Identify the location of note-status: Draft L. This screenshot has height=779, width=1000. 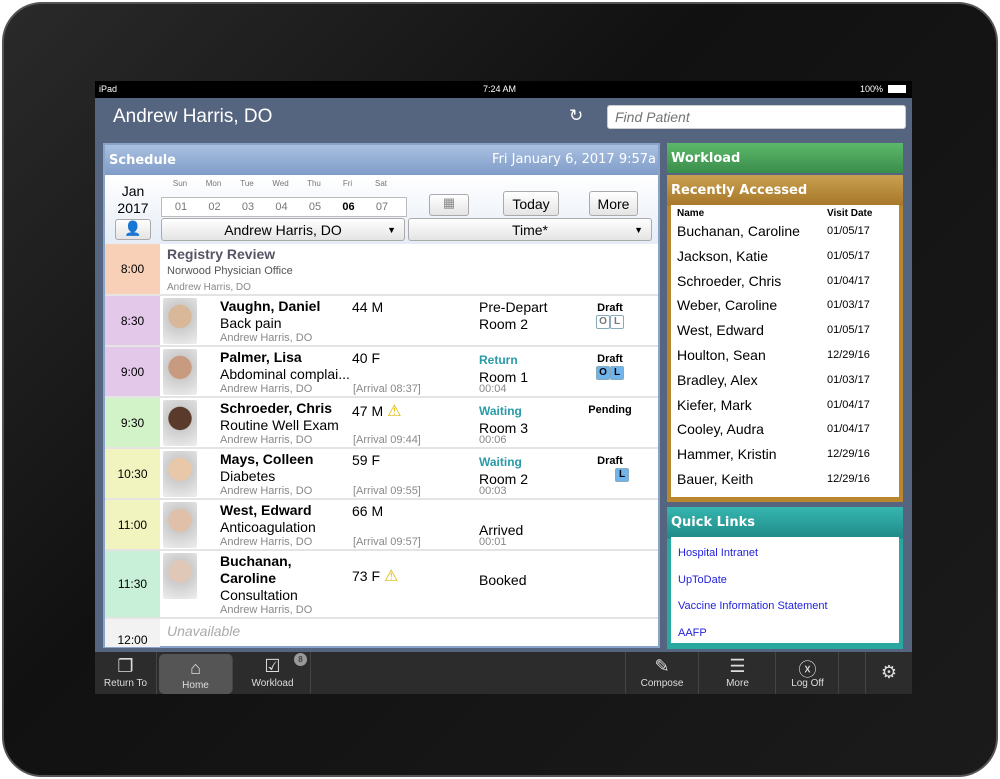
(610, 469).